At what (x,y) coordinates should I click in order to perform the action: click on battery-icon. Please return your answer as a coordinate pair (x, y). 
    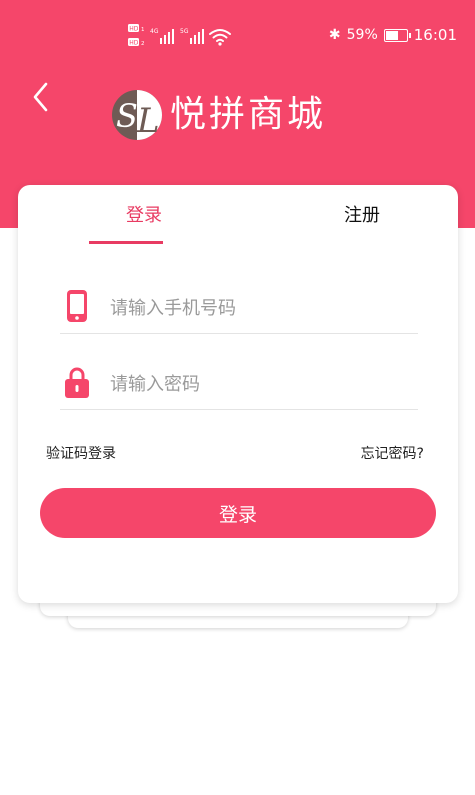
    Looking at the image, I should click on (397, 35).